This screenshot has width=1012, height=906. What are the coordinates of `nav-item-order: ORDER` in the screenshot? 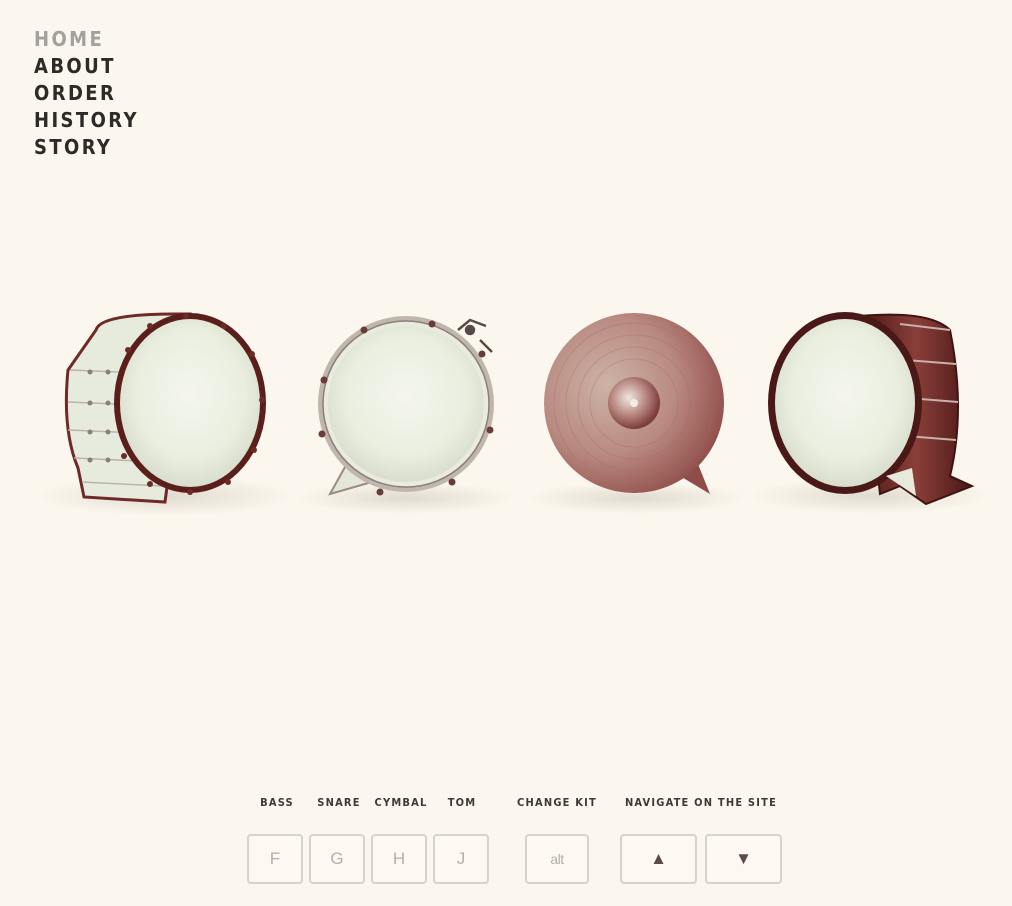 It's located at (86, 93).